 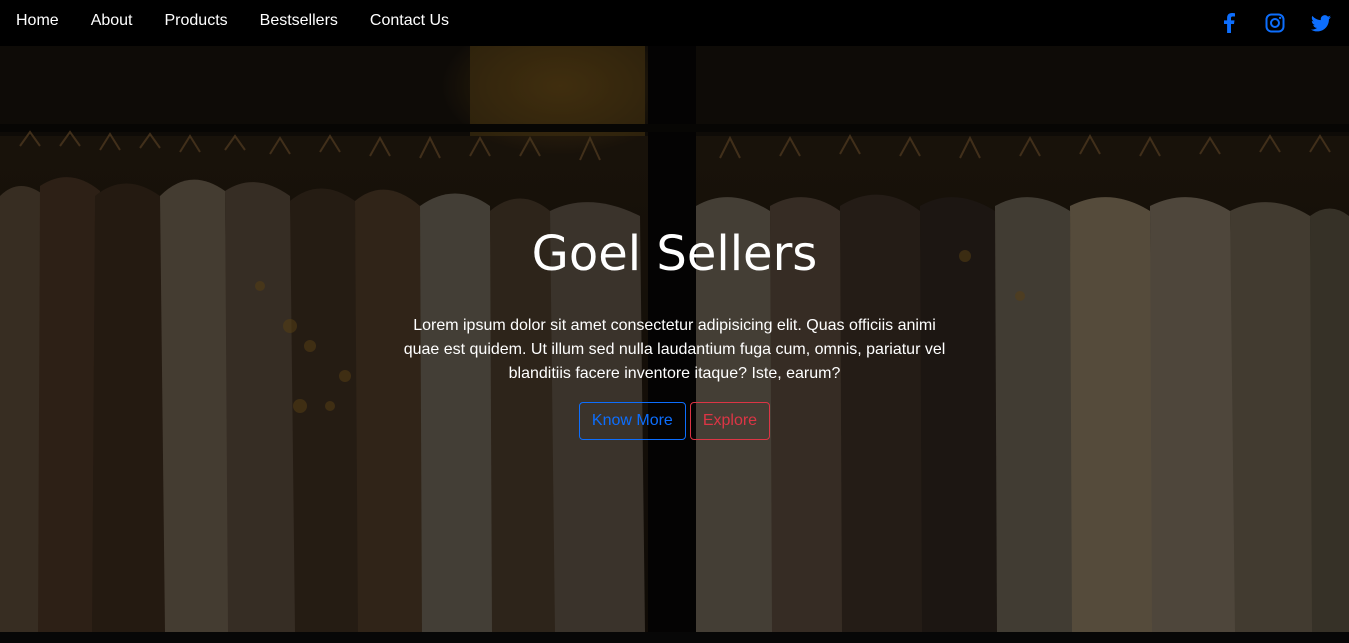 I want to click on instagram-icon, so click(x=1275, y=23).